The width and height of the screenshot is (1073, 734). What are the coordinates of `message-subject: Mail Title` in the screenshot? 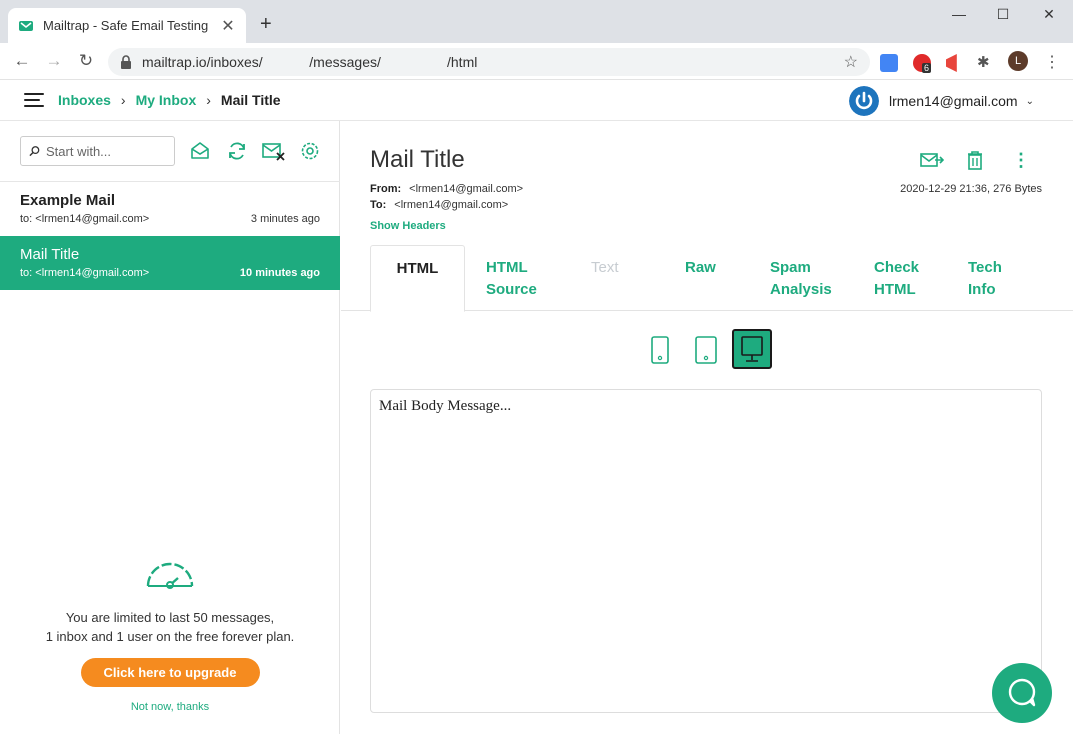 It's located at (50, 254).